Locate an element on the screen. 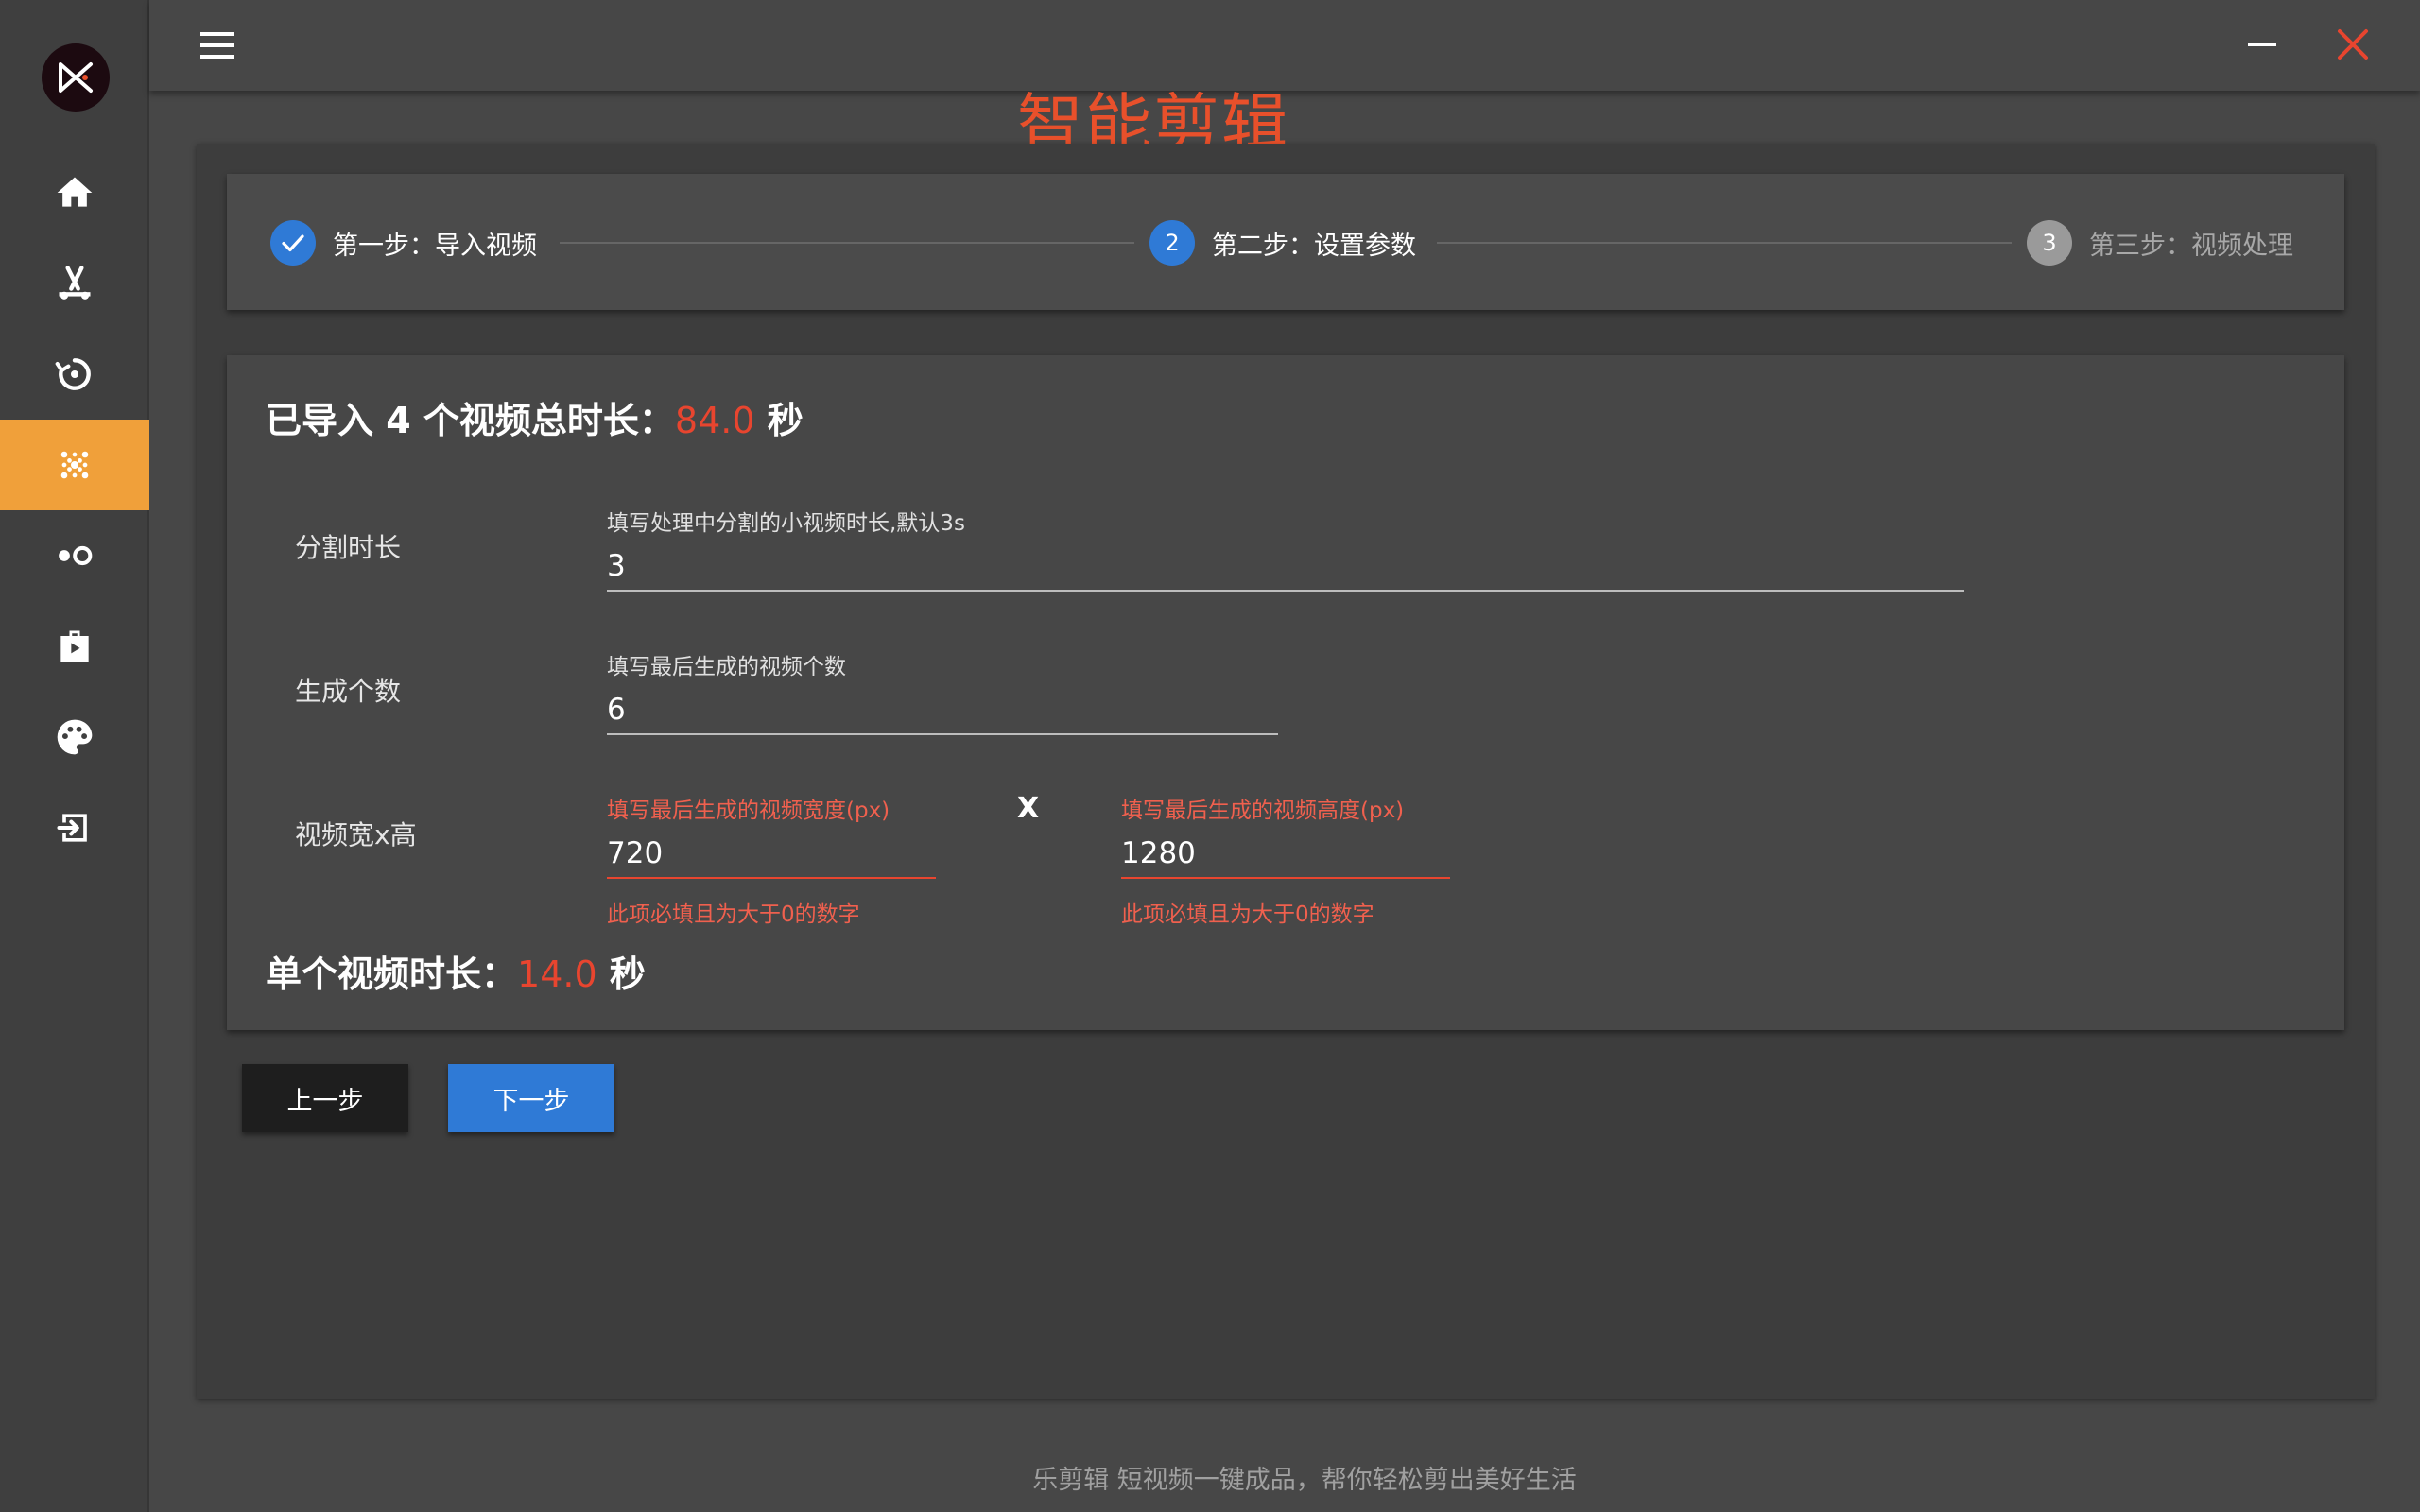 This screenshot has height=1512, width=2420. history-icon is located at coordinates (73, 374).